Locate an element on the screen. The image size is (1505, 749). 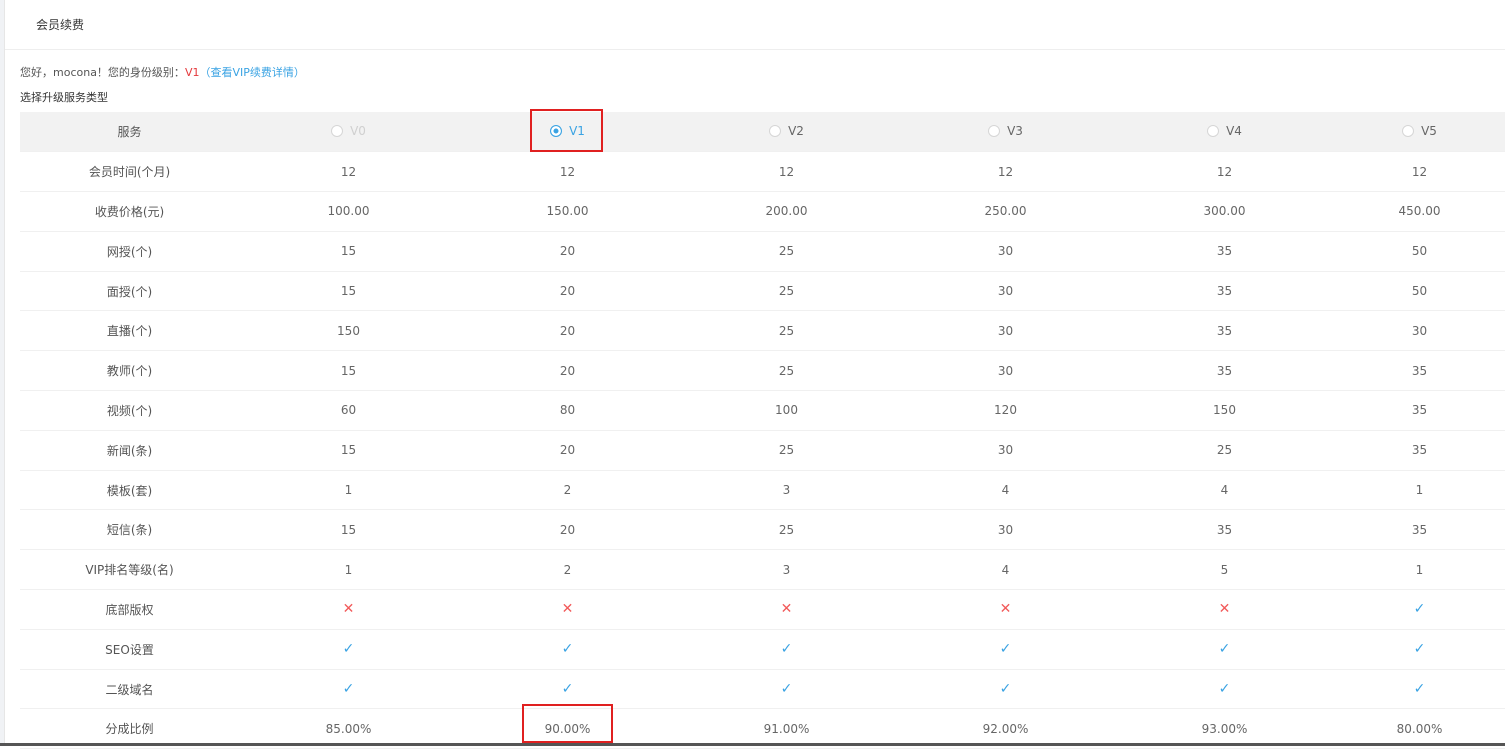
table-cell: 80 is located at coordinates (567, 411).